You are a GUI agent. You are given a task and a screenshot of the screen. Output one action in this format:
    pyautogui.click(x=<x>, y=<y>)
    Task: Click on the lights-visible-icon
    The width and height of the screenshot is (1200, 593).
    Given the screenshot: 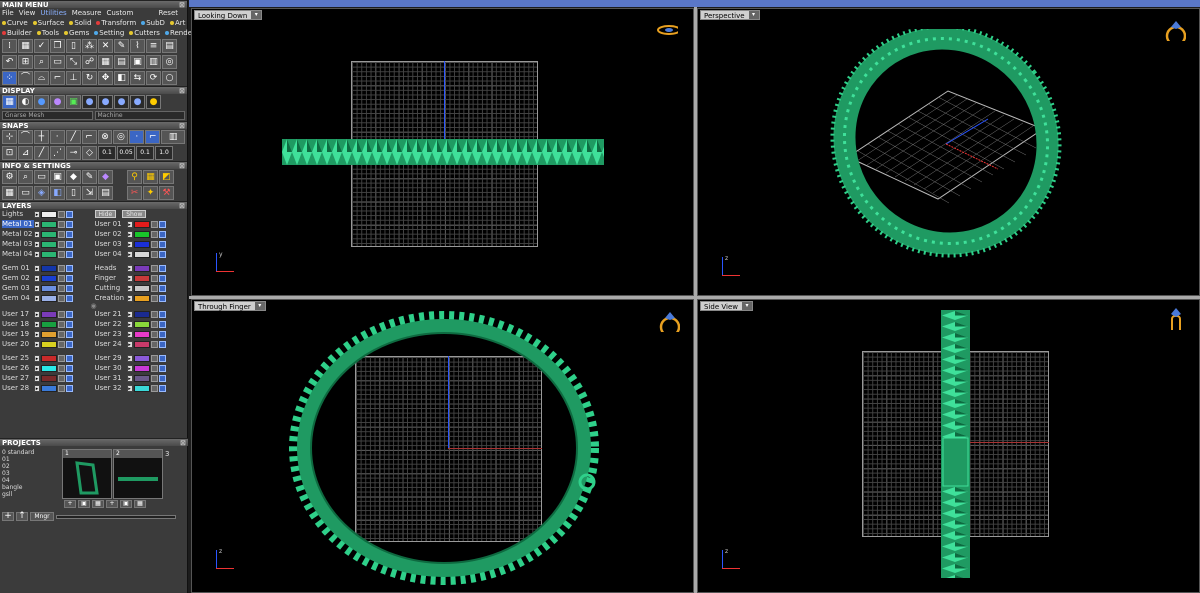 What is the action you would take?
    pyautogui.click(x=69, y=214)
    